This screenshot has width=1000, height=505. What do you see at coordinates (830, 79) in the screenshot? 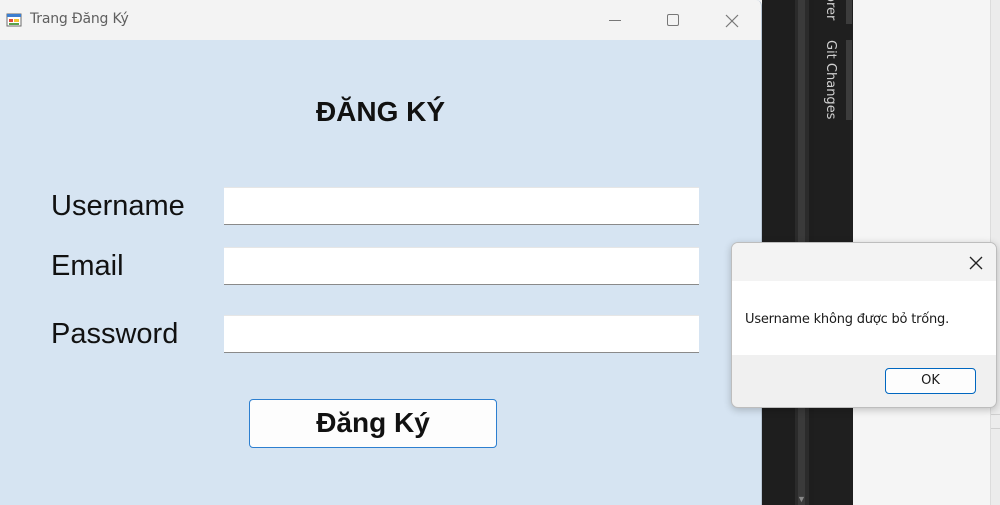
I see `ide-tab-git-changes: Git Changes` at bounding box center [830, 79].